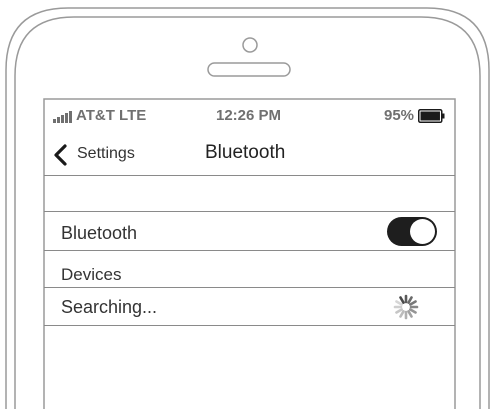 This screenshot has width=495, height=409. What do you see at coordinates (106, 153) in the screenshot?
I see `back-button-label: Settings` at bounding box center [106, 153].